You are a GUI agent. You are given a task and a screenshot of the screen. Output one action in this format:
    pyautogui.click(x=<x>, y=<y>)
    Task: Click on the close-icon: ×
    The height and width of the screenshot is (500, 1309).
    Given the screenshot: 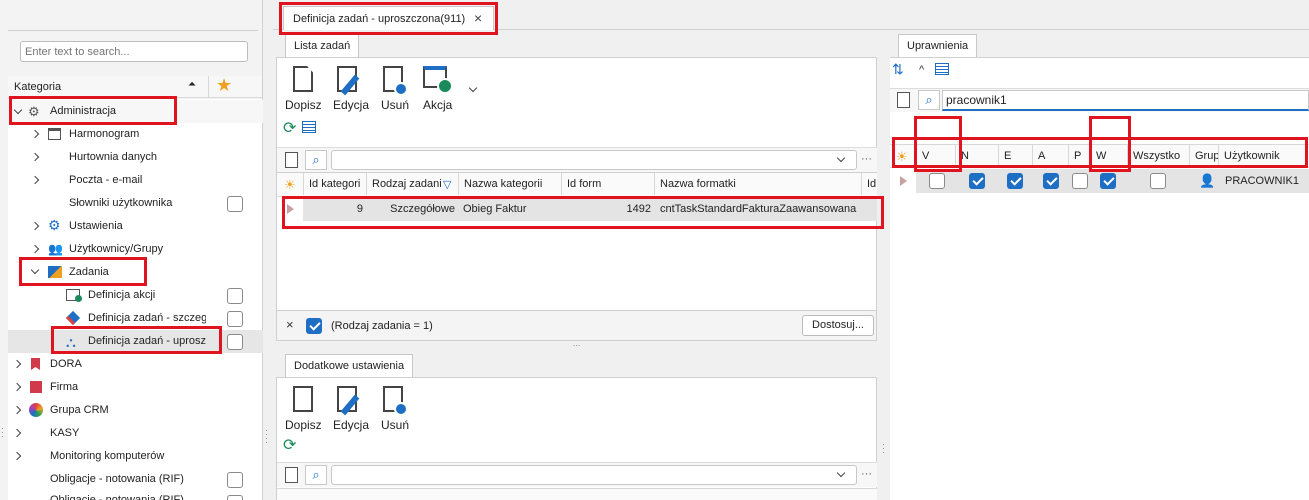 What is the action you would take?
    pyautogui.click(x=478, y=18)
    